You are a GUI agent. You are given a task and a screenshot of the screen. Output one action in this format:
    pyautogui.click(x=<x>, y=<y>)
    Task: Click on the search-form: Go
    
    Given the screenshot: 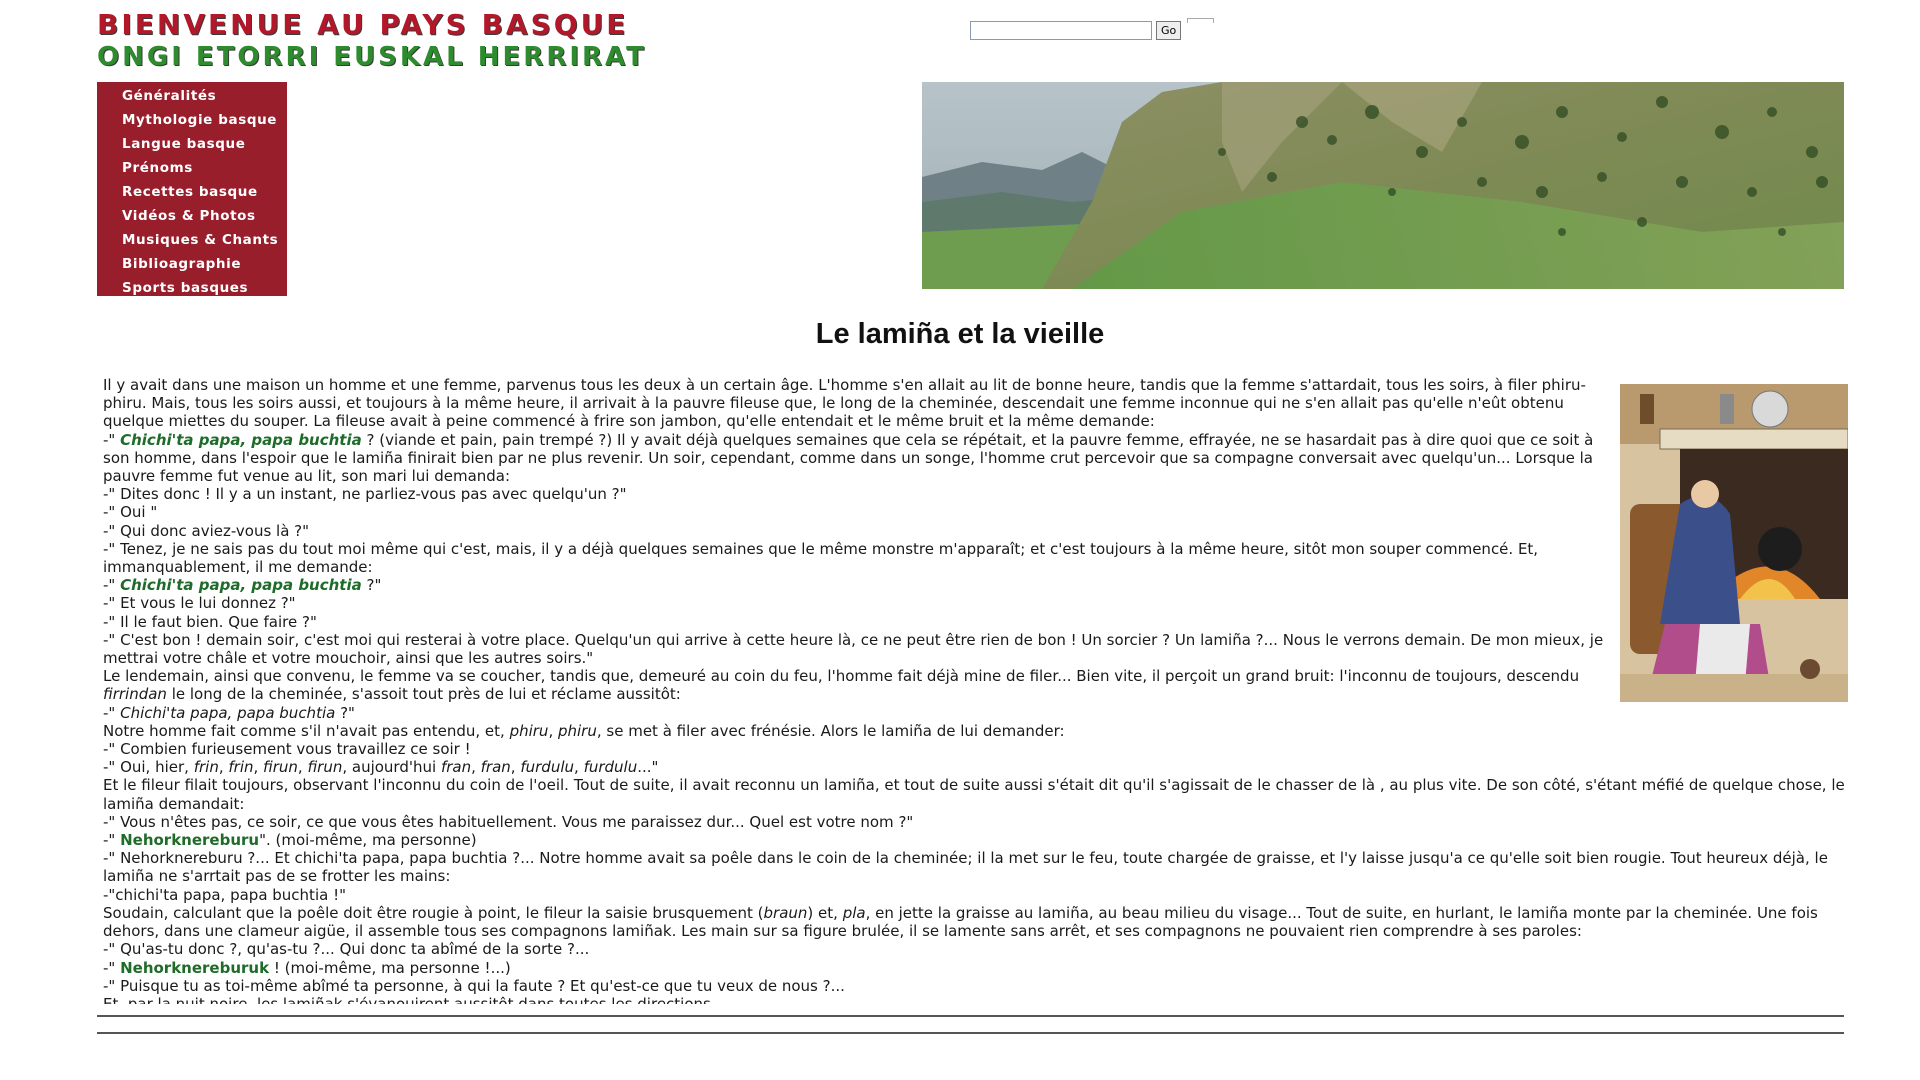 What is the action you would take?
    pyautogui.click(x=1092, y=27)
    